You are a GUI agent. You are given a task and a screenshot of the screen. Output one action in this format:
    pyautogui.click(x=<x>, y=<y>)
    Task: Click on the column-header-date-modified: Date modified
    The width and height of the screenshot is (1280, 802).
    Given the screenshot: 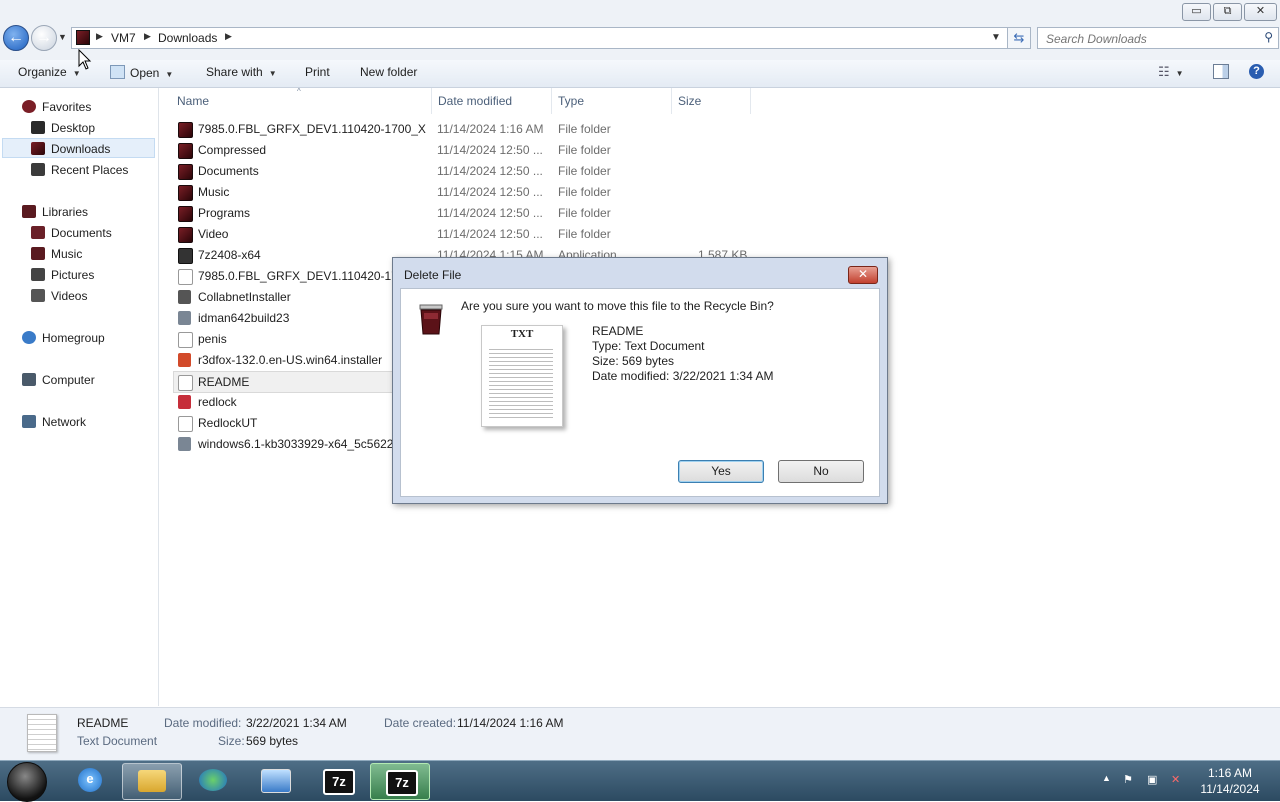 What is the action you would take?
    pyautogui.click(x=475, y=101)
    